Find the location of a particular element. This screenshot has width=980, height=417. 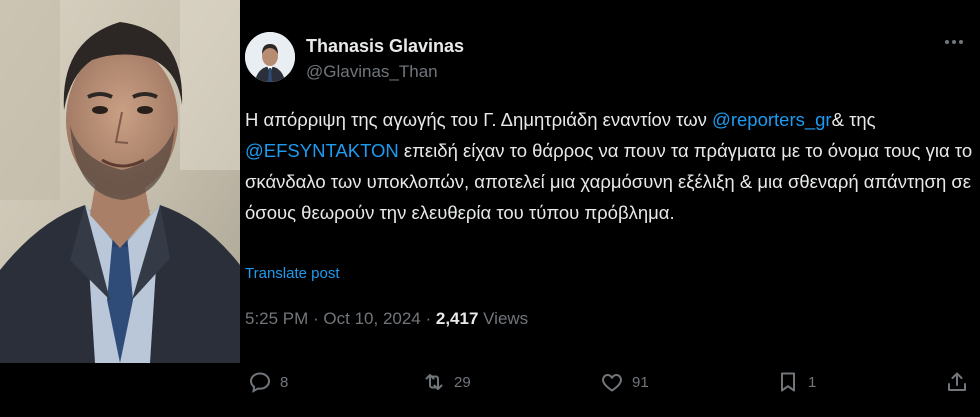

share-button is located at coordinates (961, 382).